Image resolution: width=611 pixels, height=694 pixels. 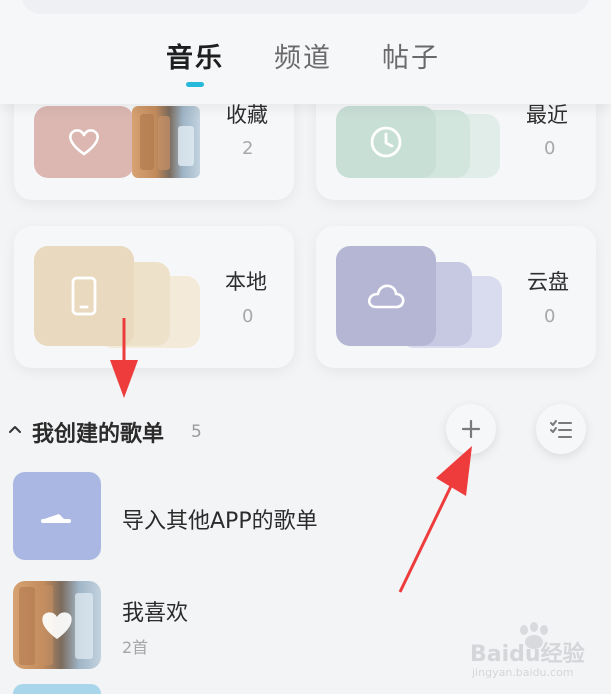 I want to click on active-tab-indicator, so click(x=195, y=84).